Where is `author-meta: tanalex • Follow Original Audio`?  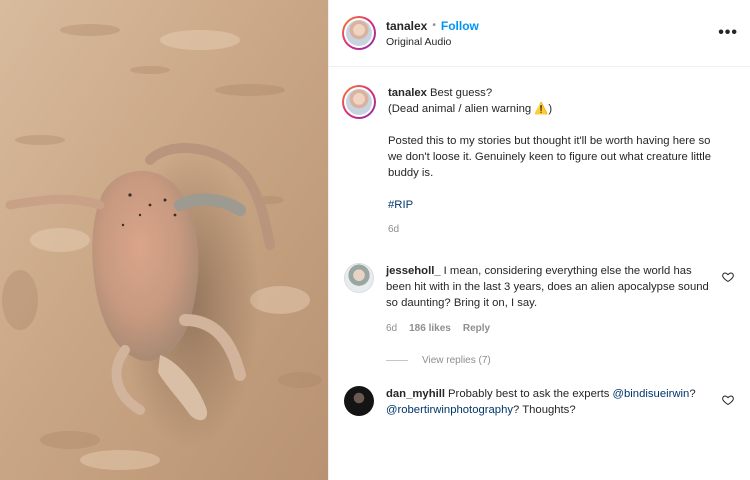
author-meta: tanalex • Follow Original Audio is located at coordinates (432, 33).